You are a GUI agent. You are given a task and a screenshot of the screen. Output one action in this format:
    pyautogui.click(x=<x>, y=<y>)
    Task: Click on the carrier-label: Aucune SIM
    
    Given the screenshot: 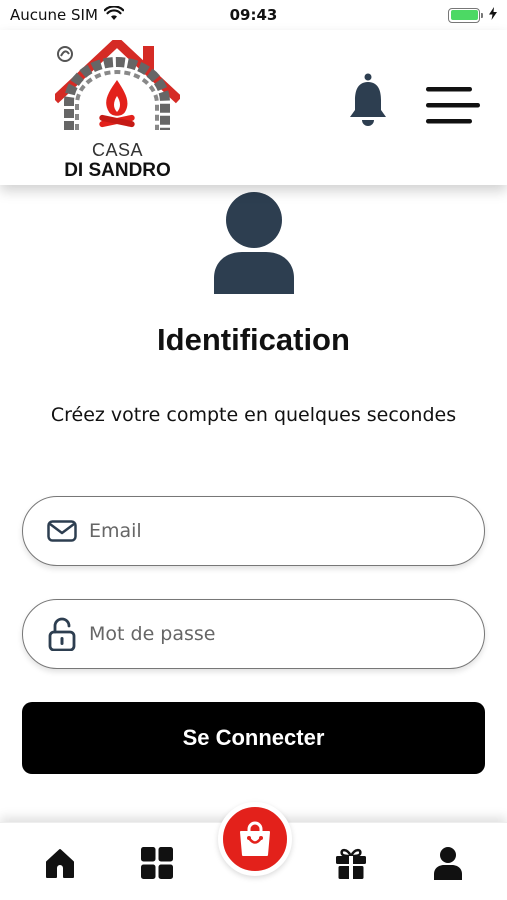 What is the action you would take?
    pyautogui.click(x=54, y=15)
    